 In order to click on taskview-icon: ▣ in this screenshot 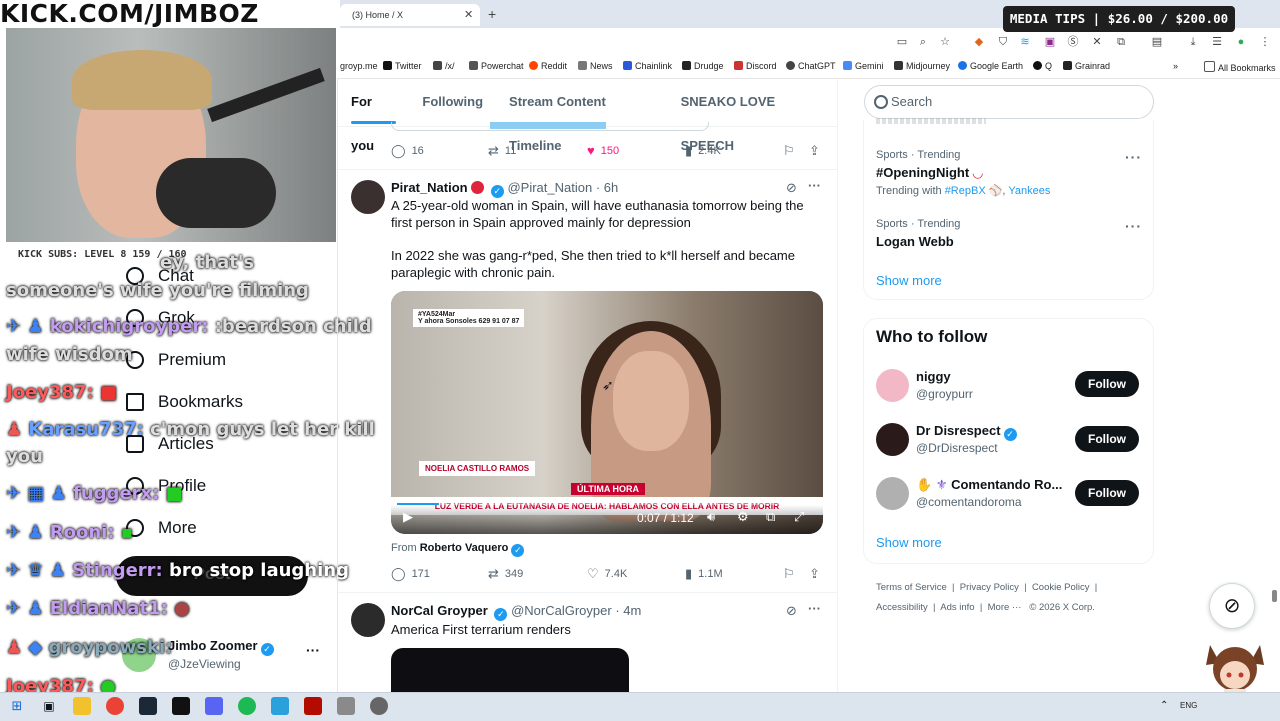, I will do `click(49, 706)`.